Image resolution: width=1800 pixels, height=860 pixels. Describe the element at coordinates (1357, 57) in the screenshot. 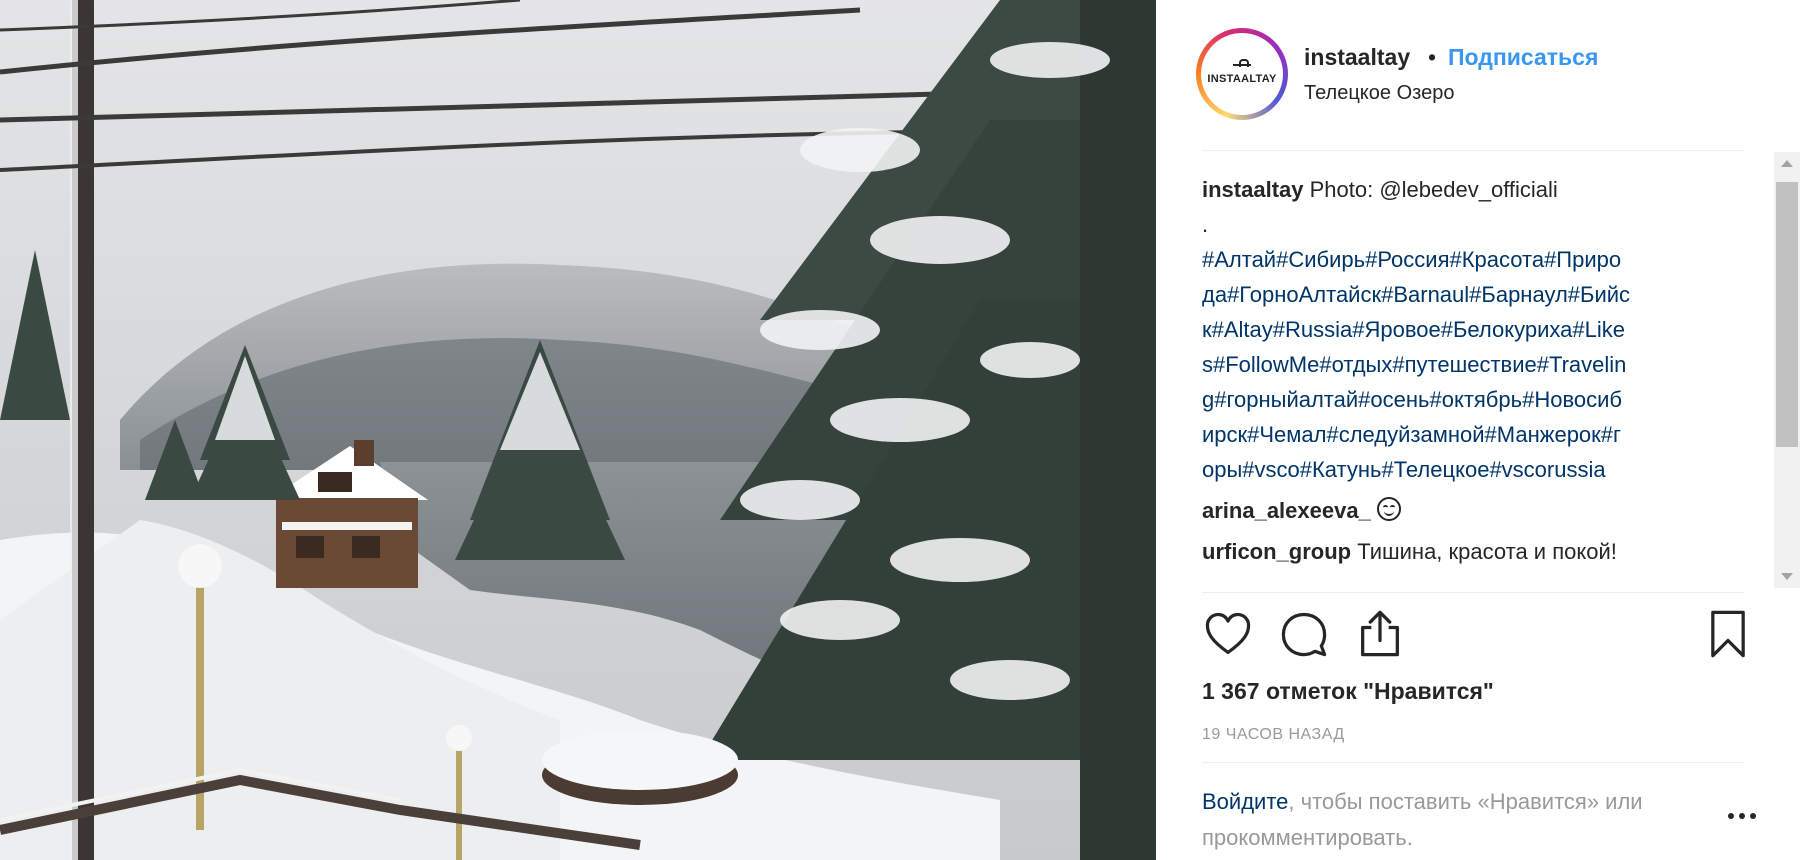

I see `post-username: instaaltay` at that location.